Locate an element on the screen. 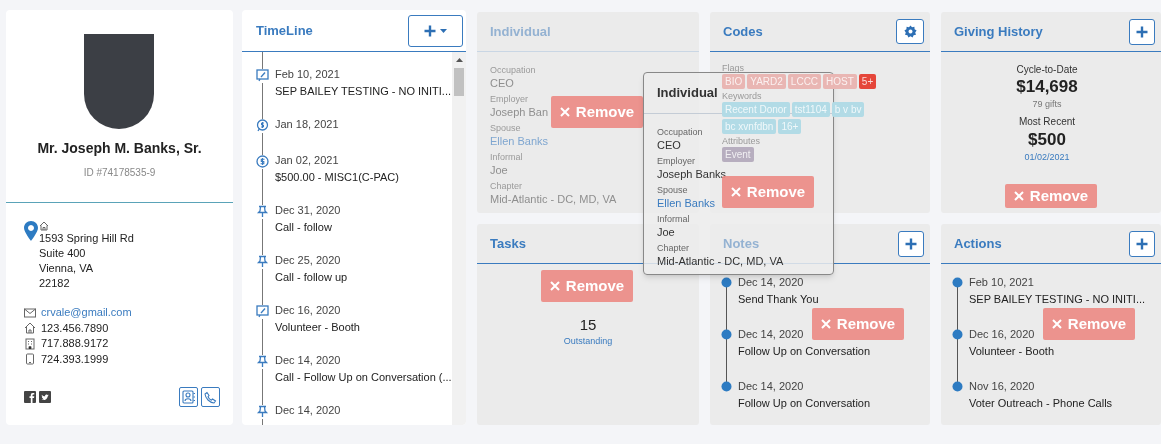  entry-date: Nov 16, 2020 is located at coordinates (1002, 386).